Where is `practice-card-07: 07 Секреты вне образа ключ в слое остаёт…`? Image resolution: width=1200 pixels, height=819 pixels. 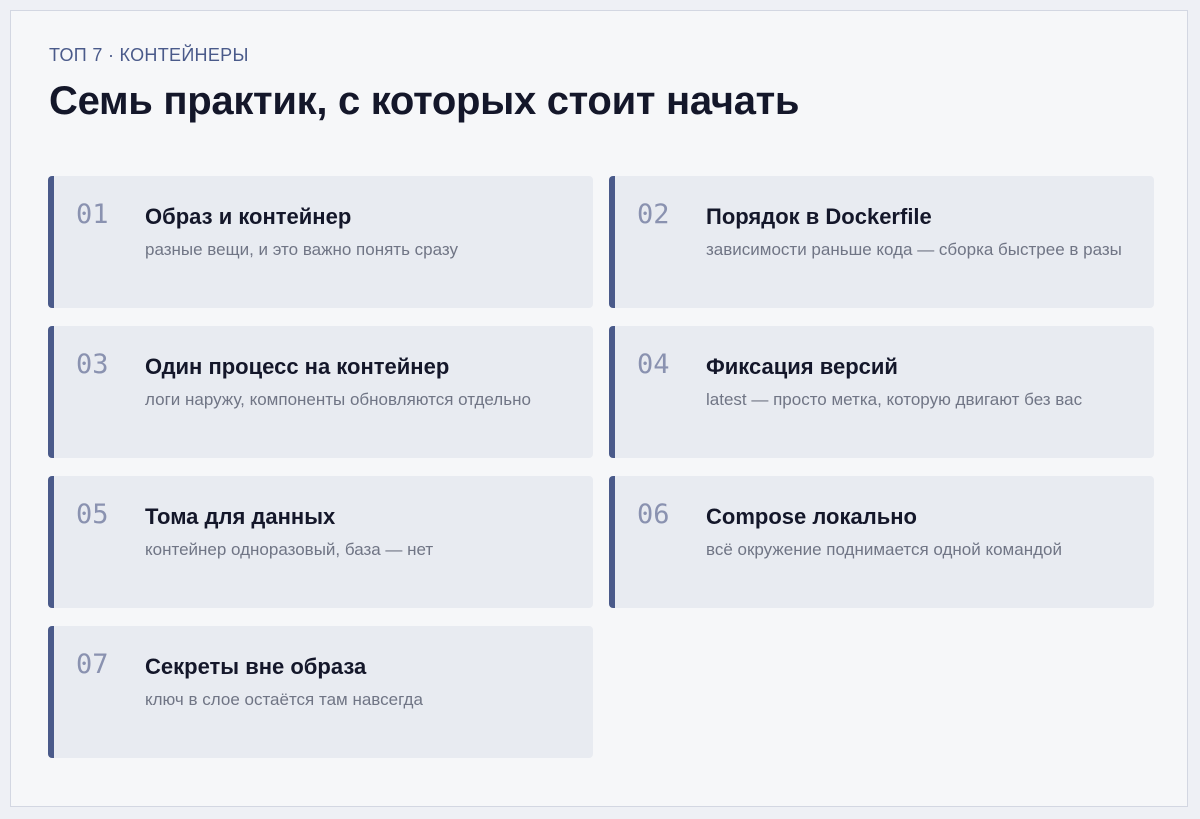 practice-card-07: 07 Секреты вне образа ключ в слое остаёт… is located at coordinates (320, 692).